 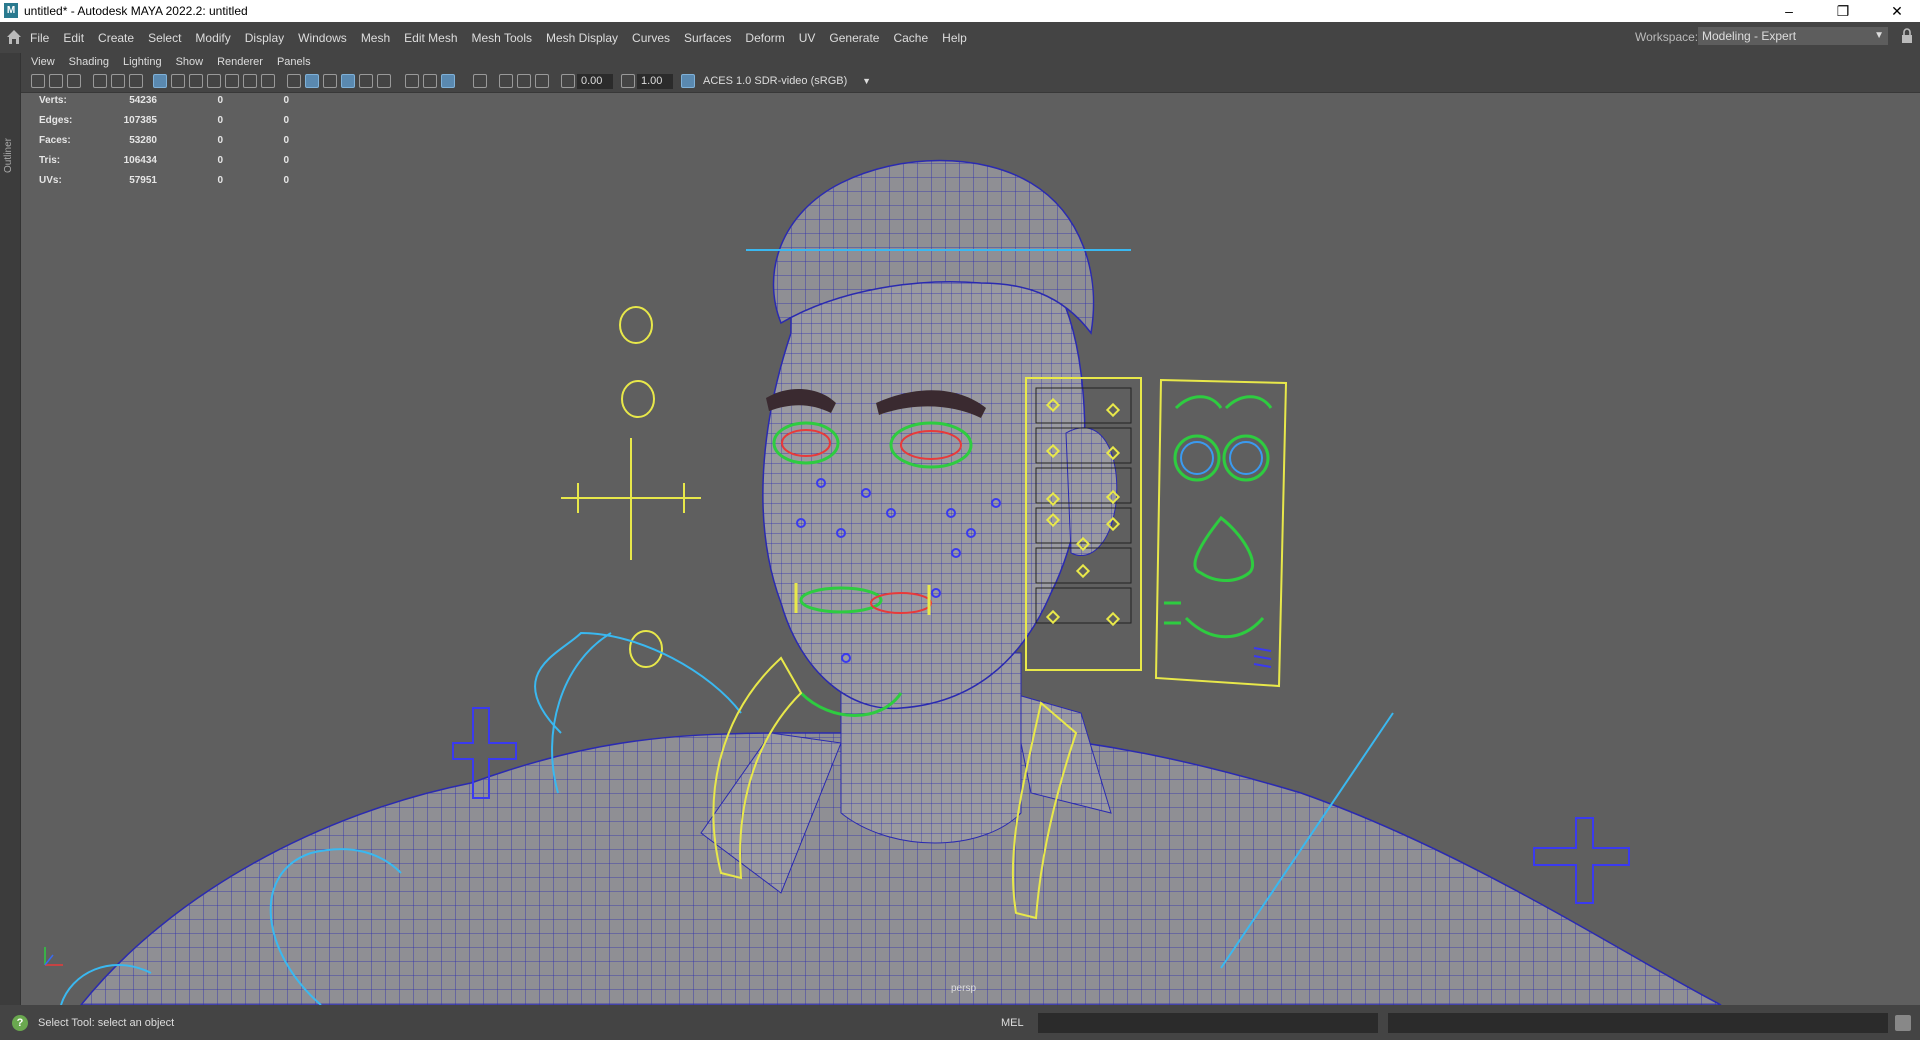 I want to click on command-result-field, so click(x=1638, y=1023).